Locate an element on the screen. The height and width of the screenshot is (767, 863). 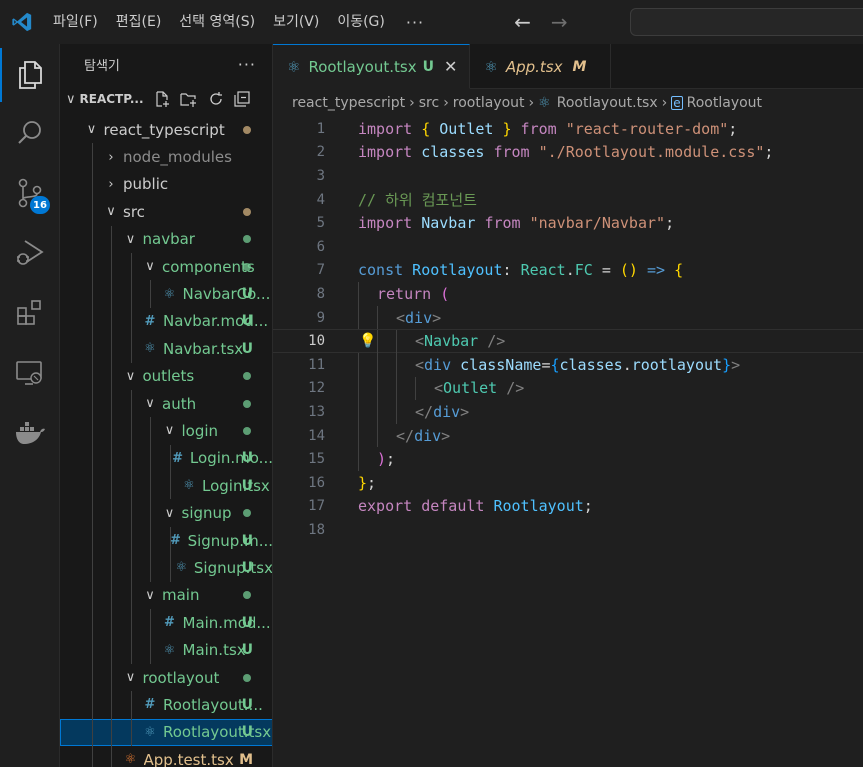
title-bar: 파일(F) 편집(E) 선택 영역(S) 보기(V) 이동(G) ··· ← → is located at coordinates (431, 22).